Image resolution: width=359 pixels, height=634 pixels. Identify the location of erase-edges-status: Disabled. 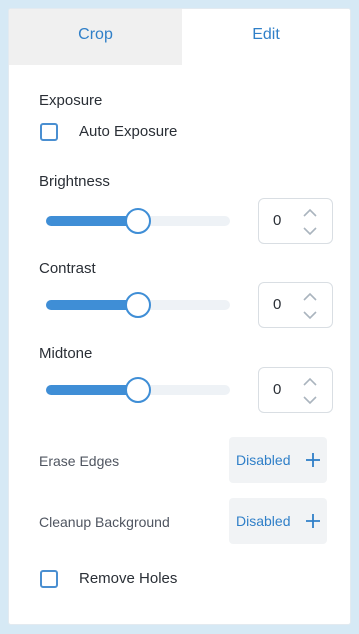
(263, 460).